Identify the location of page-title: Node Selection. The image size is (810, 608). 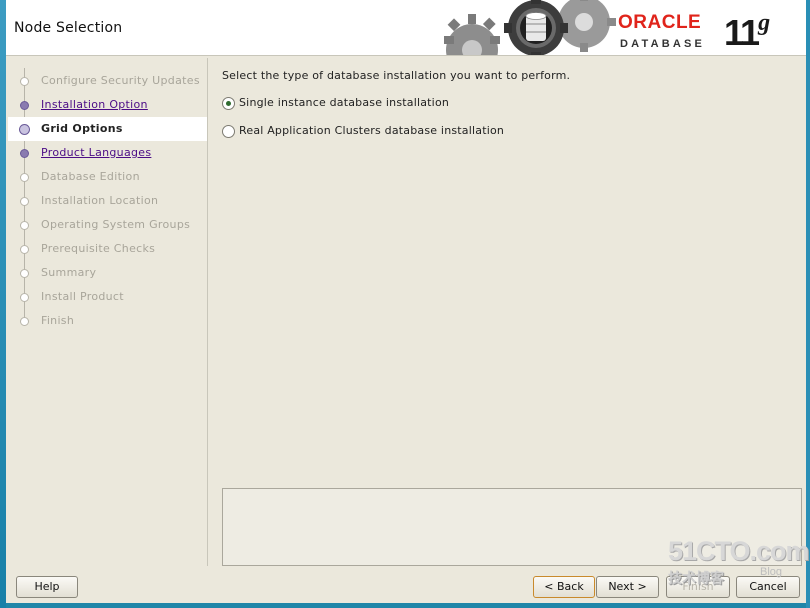
(68, 28).